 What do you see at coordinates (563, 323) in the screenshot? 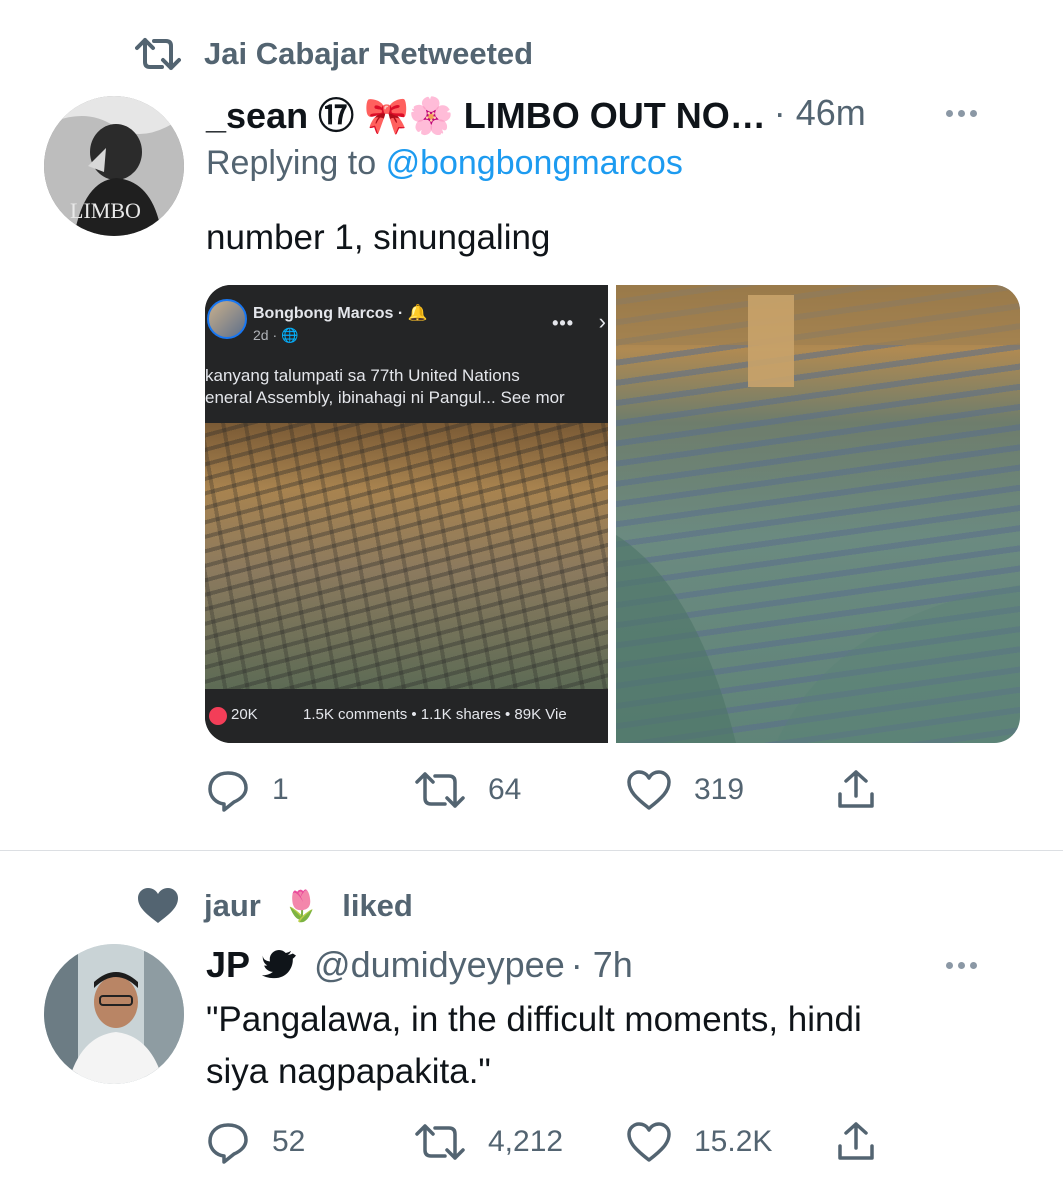
I see `fb-more-icon: •••` at bounding box center [563, 323].